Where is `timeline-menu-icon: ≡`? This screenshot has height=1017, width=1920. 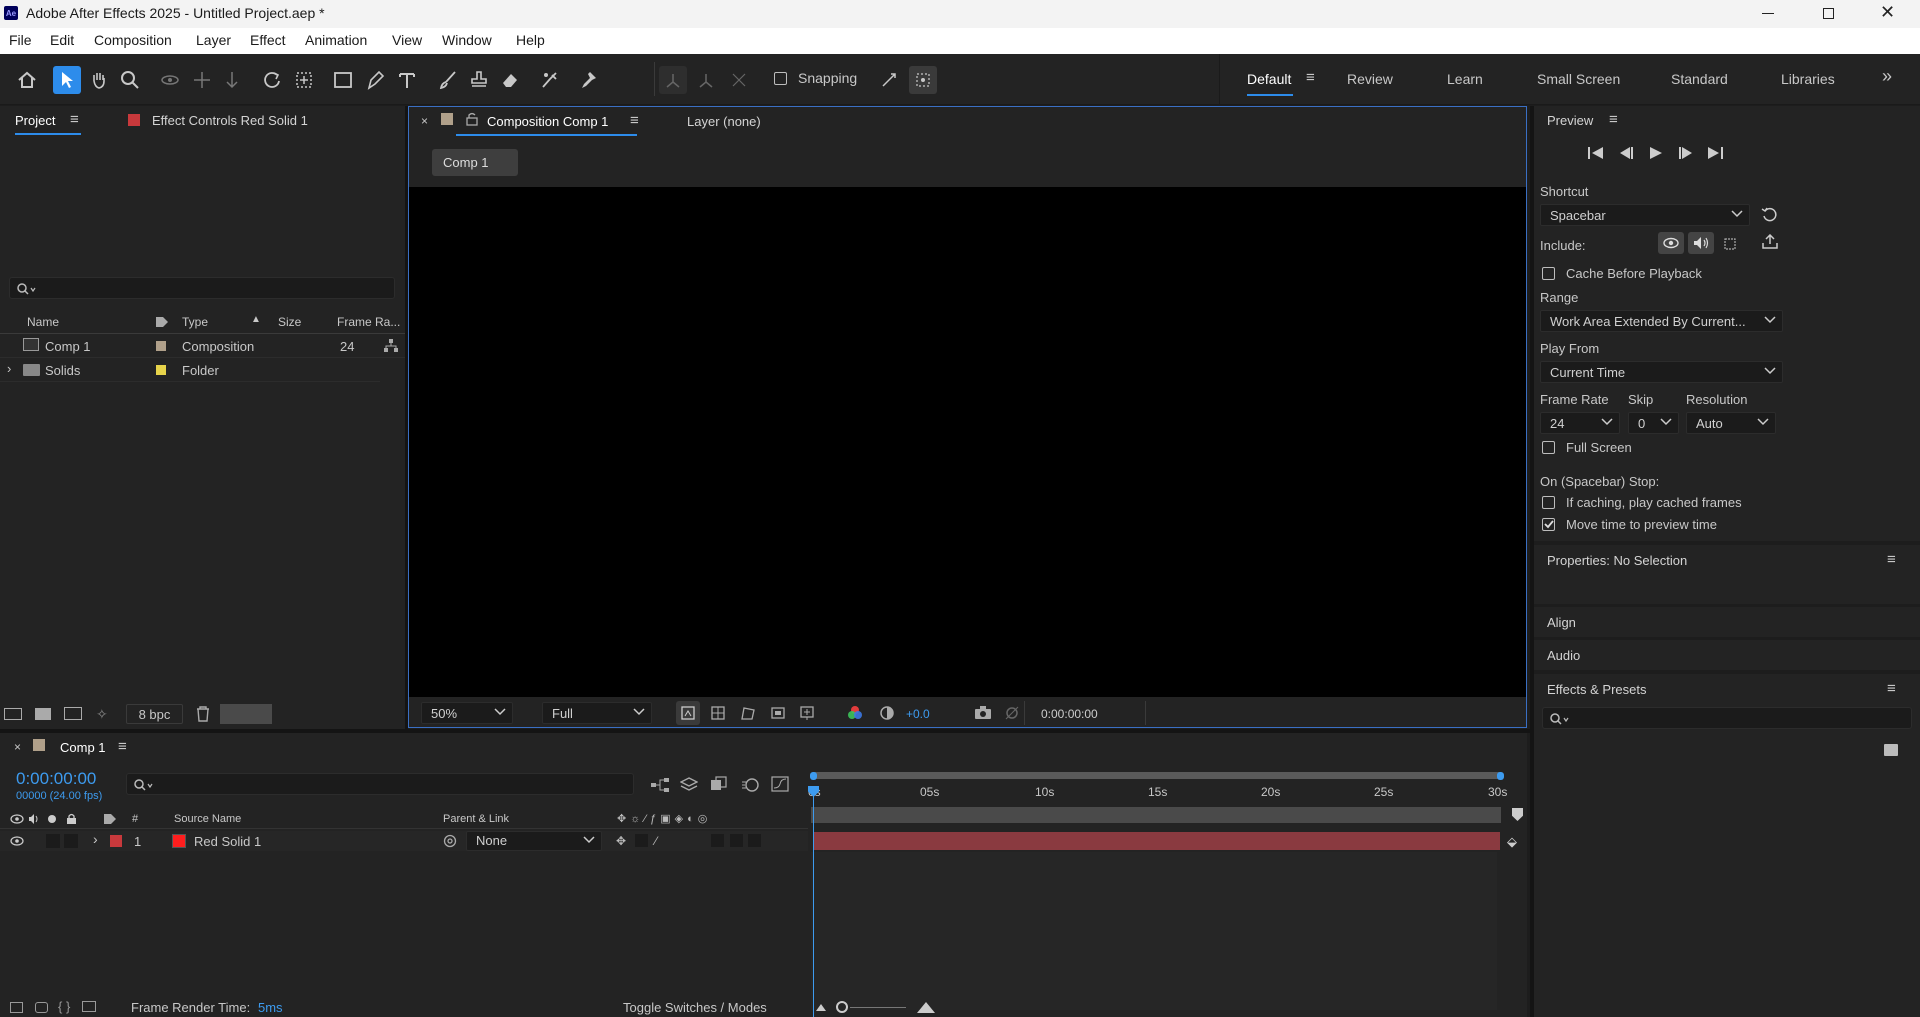
timeline-menu-icon: ≡ is located at coordinates (122, 746).